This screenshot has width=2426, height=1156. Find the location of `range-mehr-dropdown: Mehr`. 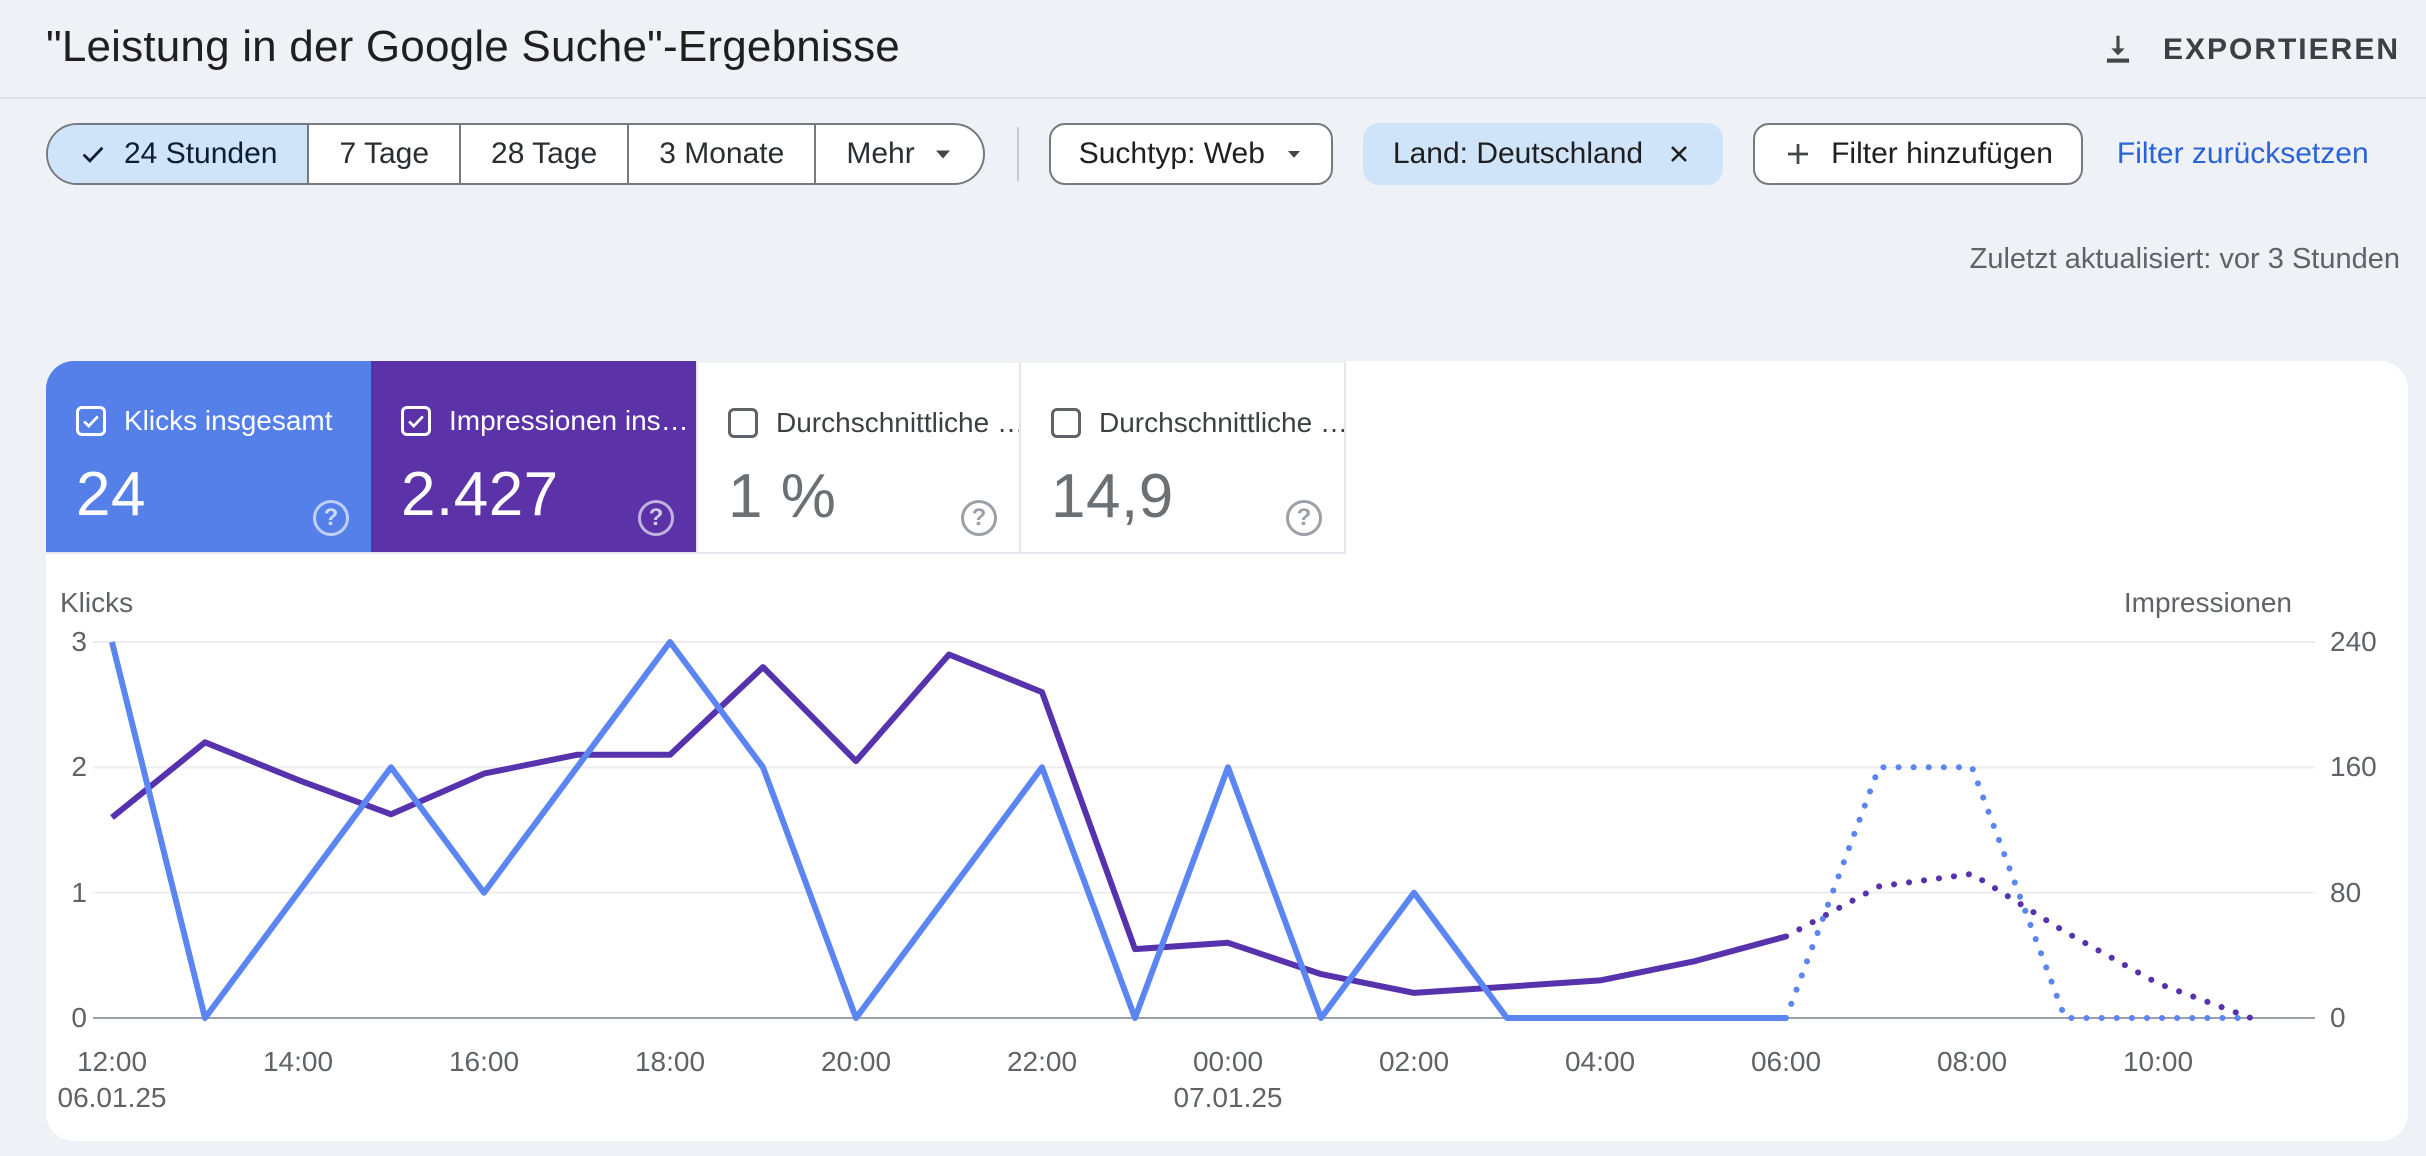

range-mehr-dropdown: Mehr is located at coordinates (898, 154).